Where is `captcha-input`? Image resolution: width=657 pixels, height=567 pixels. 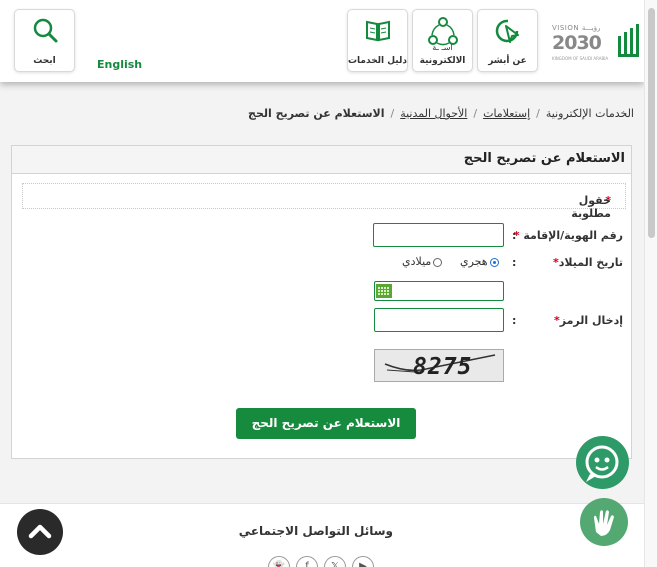
captcha-input is located at coordinates (439, 320).